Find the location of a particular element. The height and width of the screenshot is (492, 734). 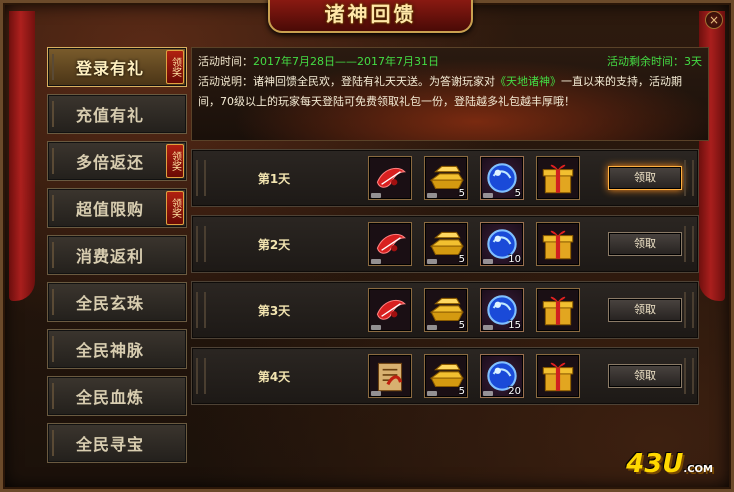

sidebar-item-2: 多倍返还 领奖 is located at coordinates (117, 161).